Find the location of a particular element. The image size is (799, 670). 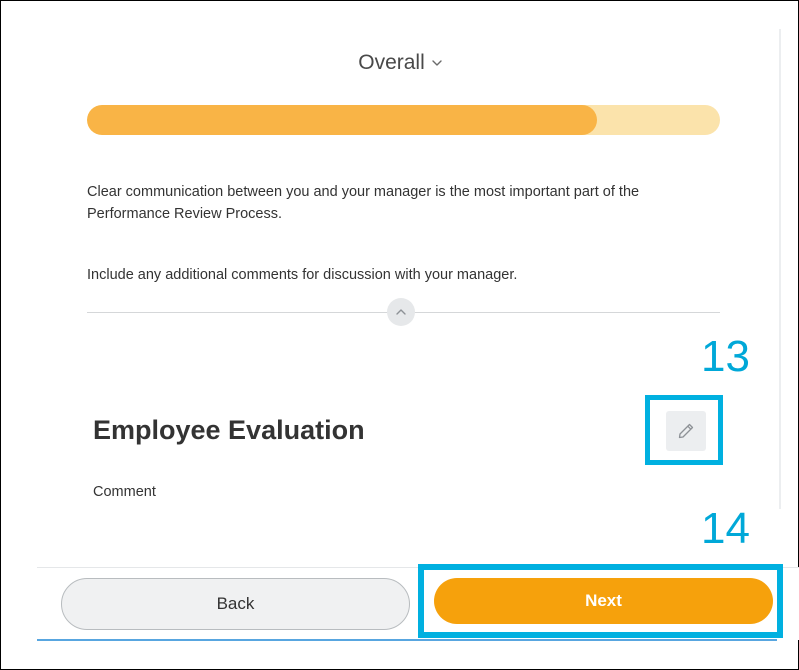

edit-highlight-box is located at coordinates (684, 430).